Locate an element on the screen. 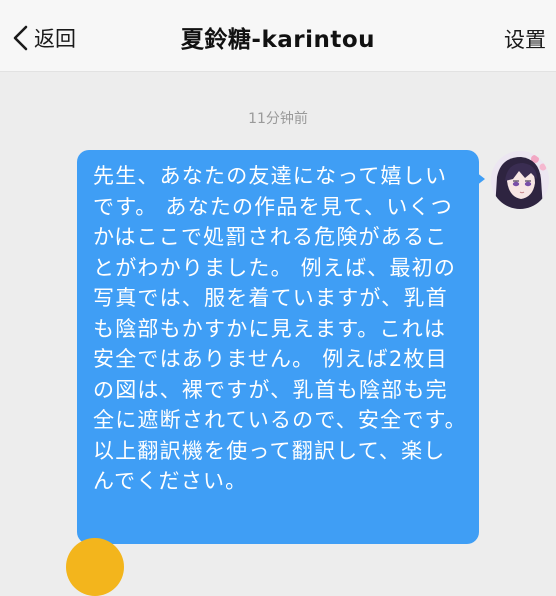  bubble-tail is located at coordinates (480, 179).